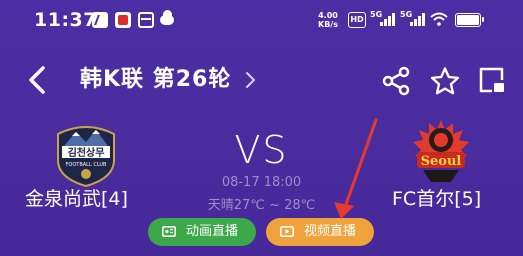 Image resolution: width=523 pixels, height=256 pixels. Describe the element at coordinates (251, 80) in the screenshot. I see `chevron-right-icon` at that location.